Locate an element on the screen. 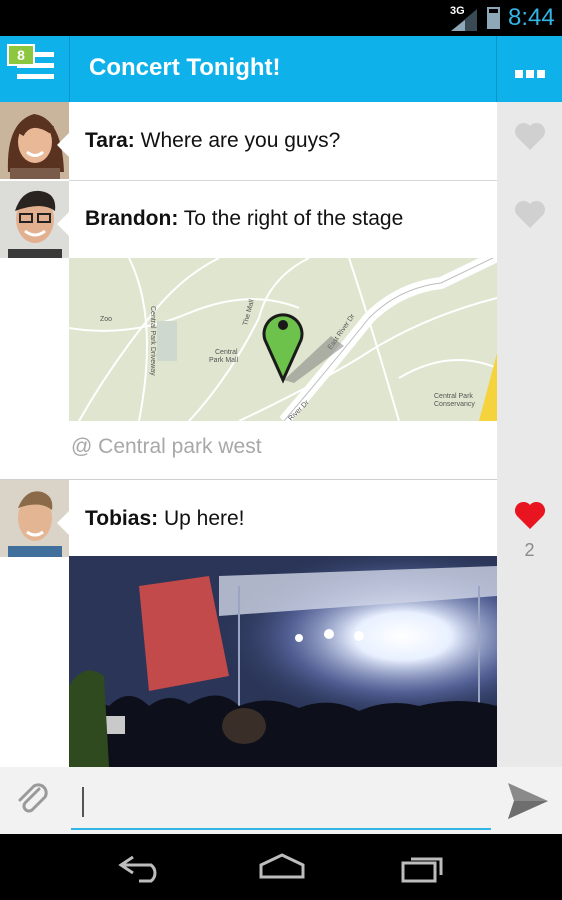 The height and width of the screenshot is (900, 562). map-label: Central Park Driveway is located at coordinates (152, 341).